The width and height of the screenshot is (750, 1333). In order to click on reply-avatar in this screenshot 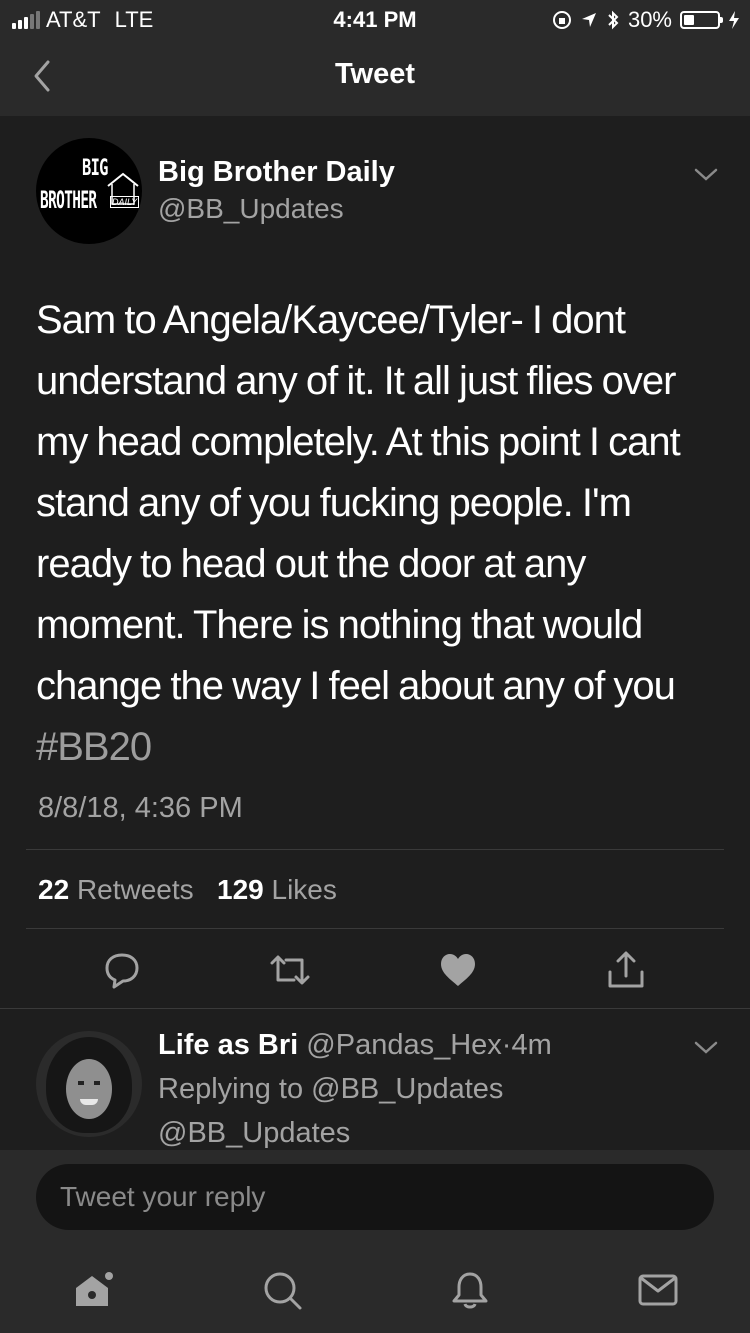, I will do `click(89, 1084)`.